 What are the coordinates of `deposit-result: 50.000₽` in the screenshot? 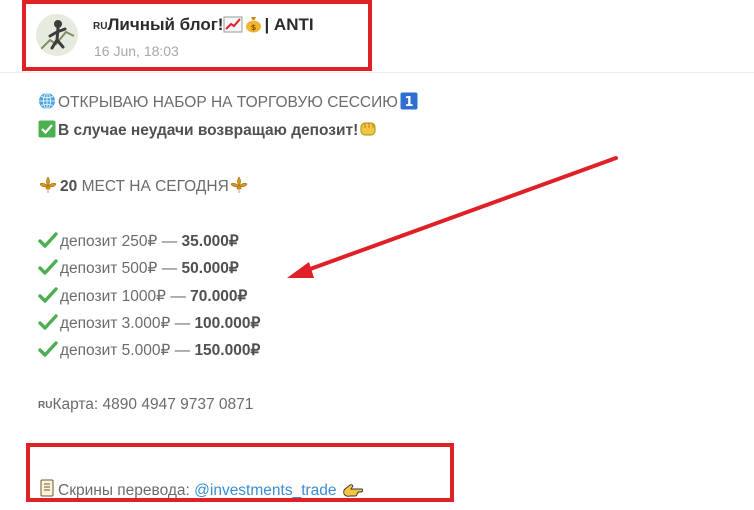 It's located at (210, 268).